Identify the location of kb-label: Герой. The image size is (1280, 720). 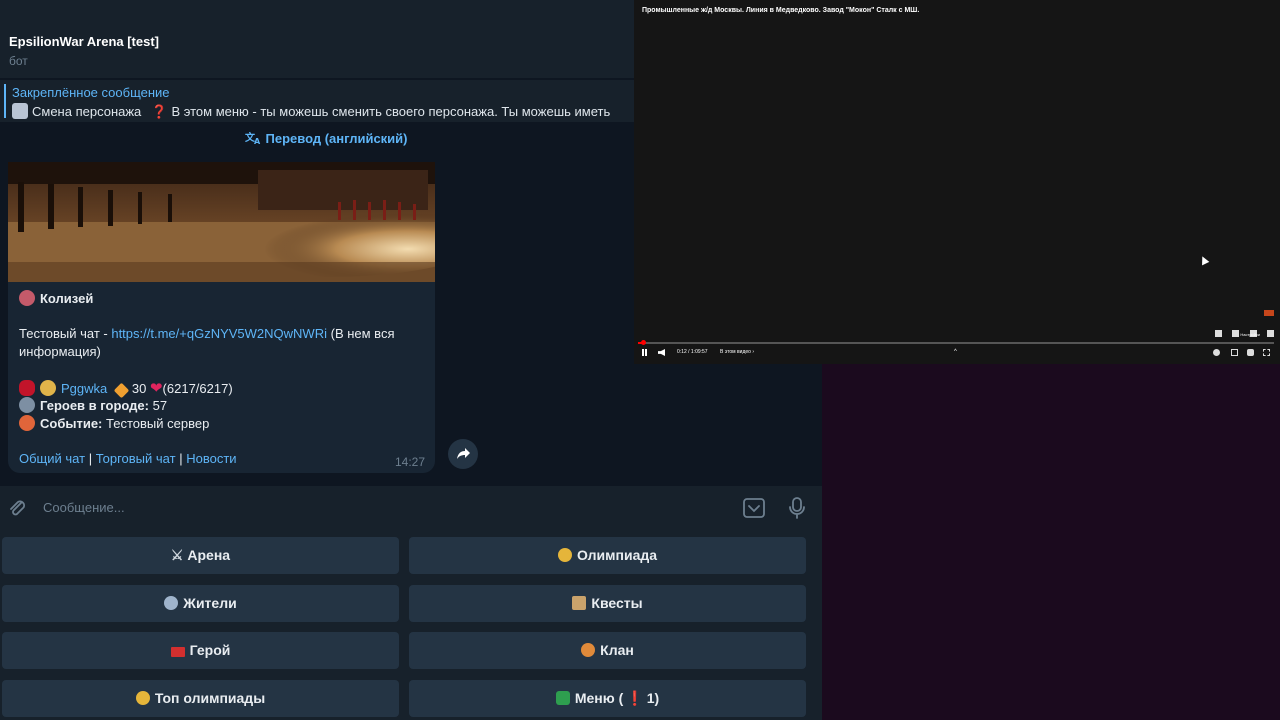
(210, 650).